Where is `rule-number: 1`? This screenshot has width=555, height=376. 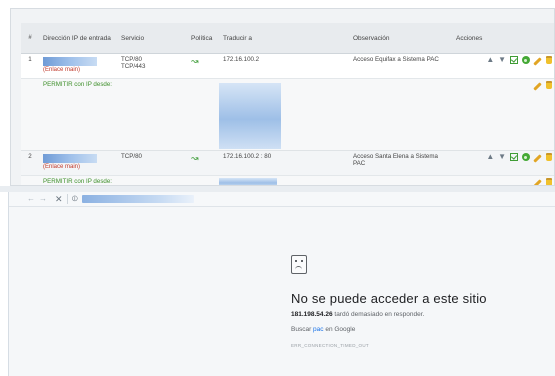
rule-number: 1 is located at coordinates (30, 66).